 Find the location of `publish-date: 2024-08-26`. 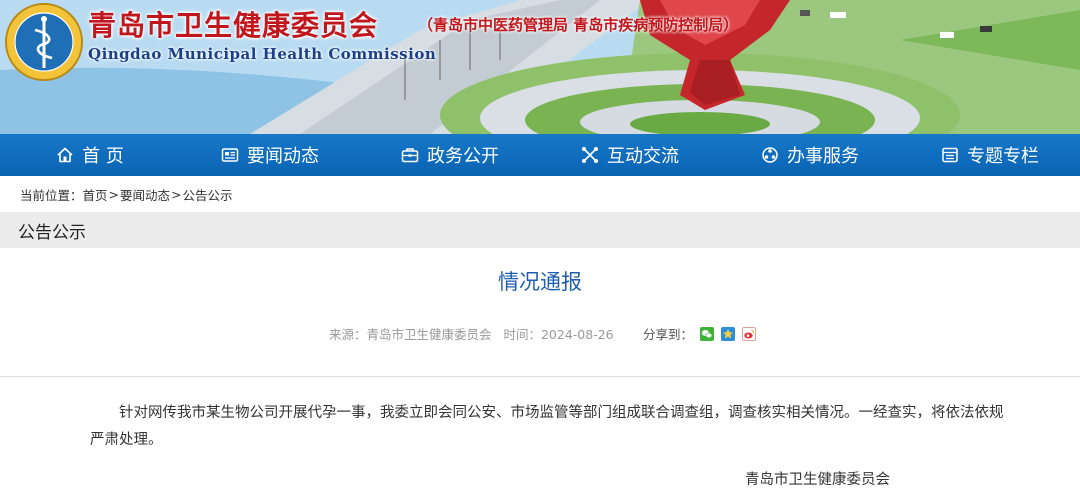

publish-date: 2024-08-26 is located at coordinates (577, 334).